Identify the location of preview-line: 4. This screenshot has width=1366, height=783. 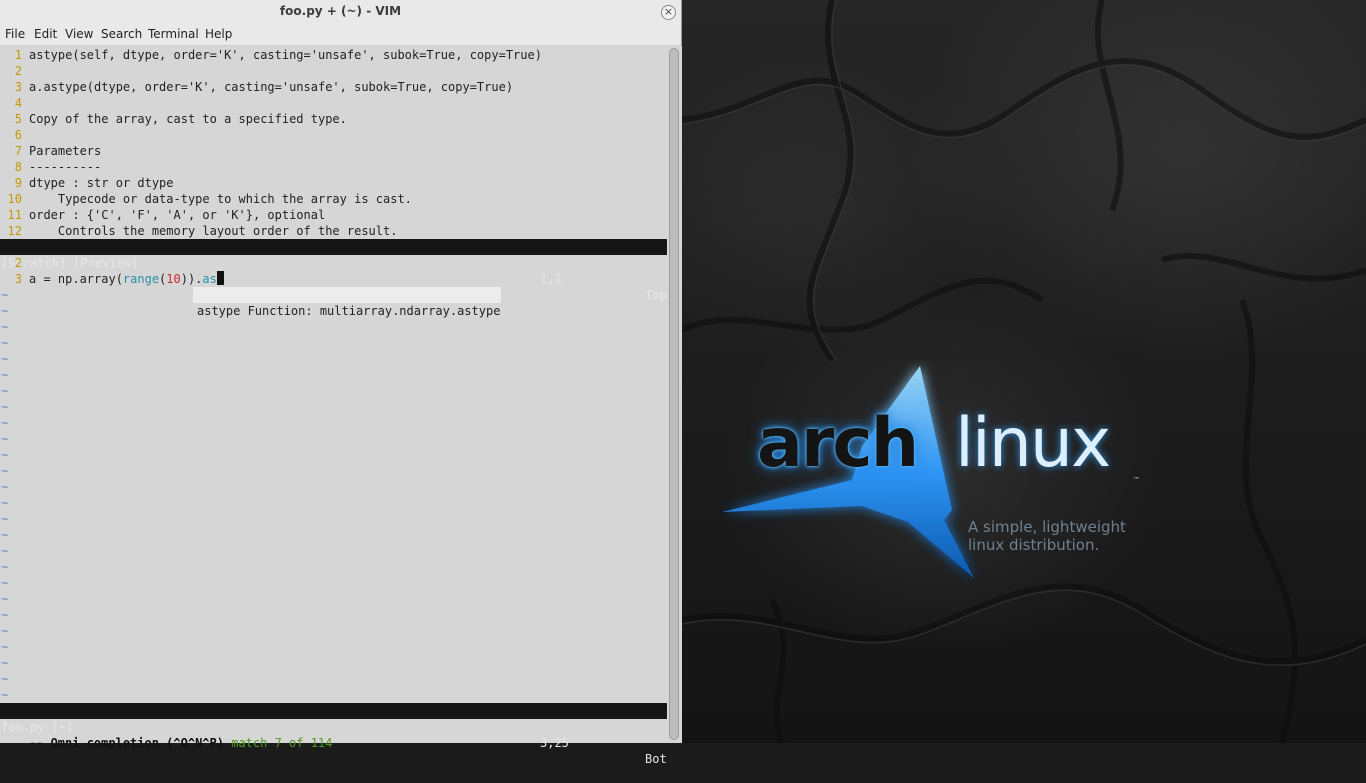
(18, 103).